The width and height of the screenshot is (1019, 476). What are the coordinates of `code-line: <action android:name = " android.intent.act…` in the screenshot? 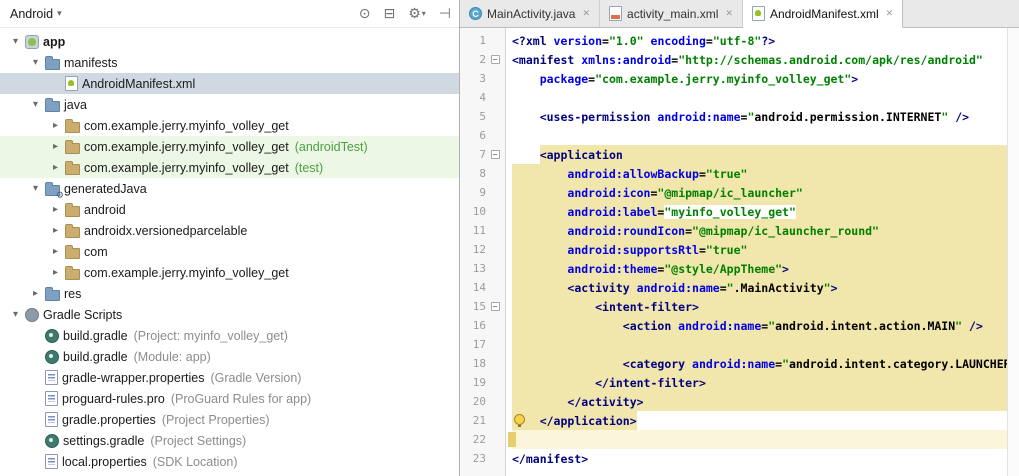 It's located at (759, 325).